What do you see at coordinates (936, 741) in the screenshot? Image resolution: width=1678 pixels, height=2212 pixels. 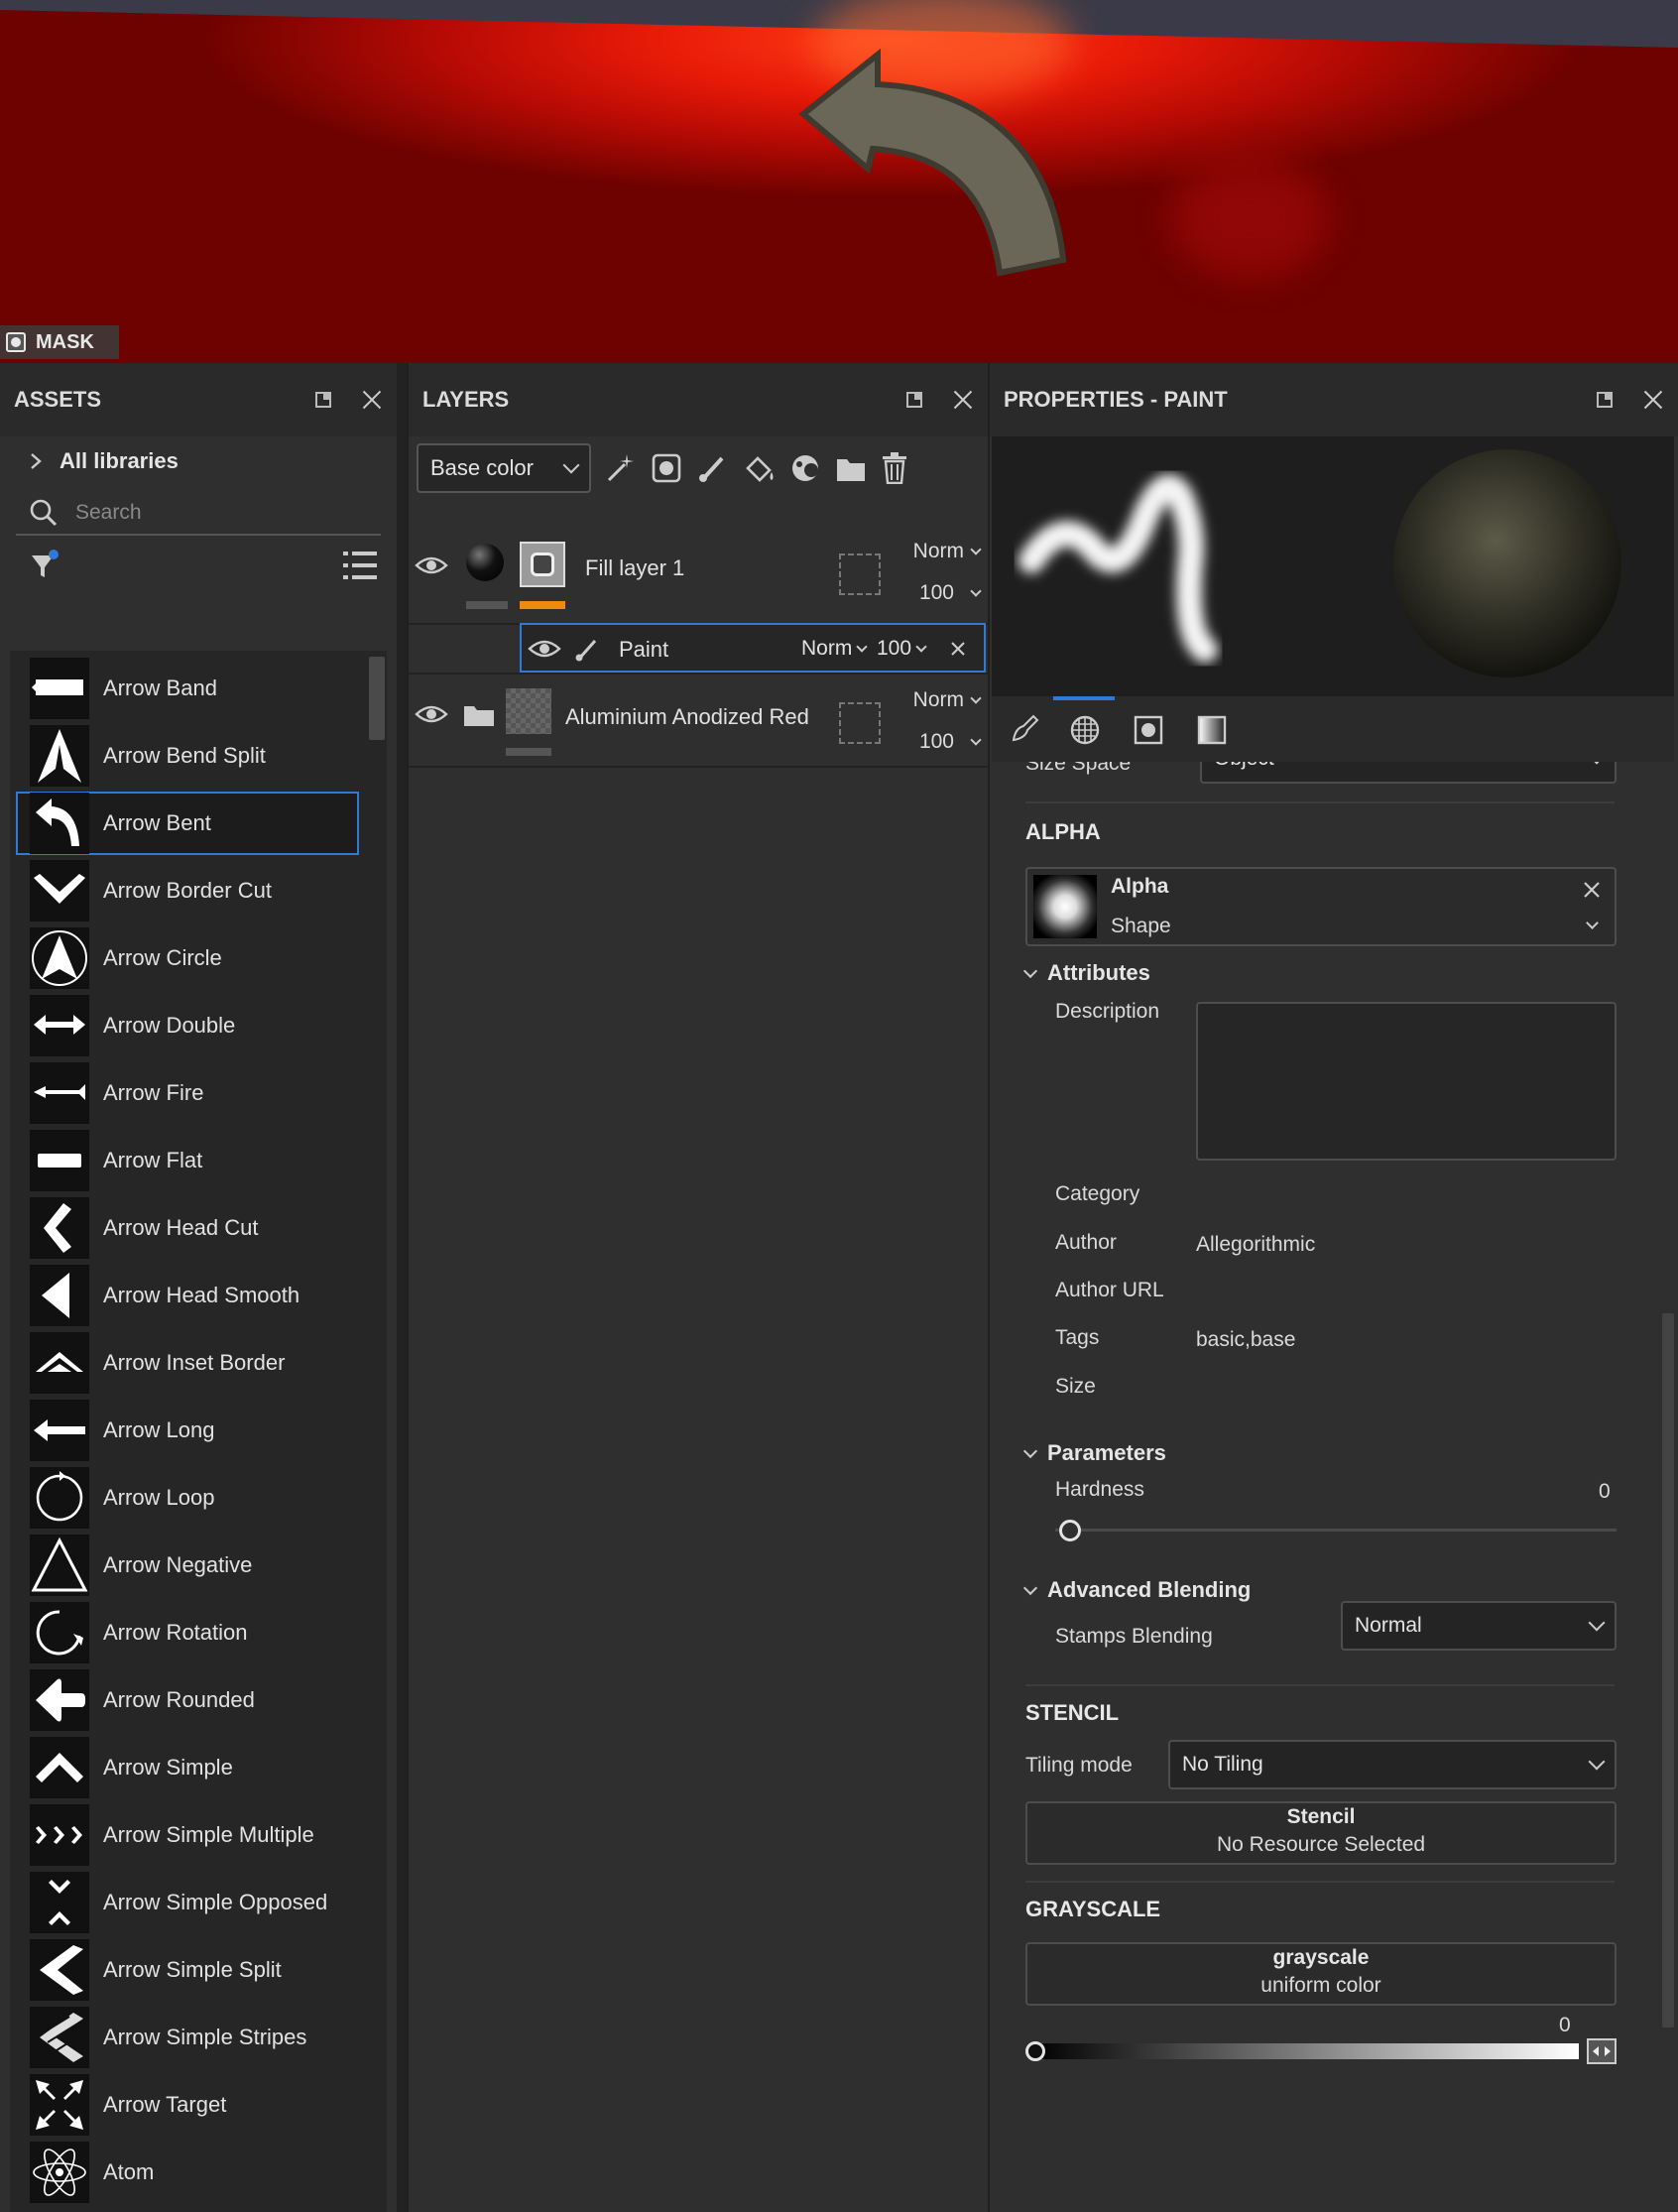 I see `opacity-value: 100` at bounding box center [936, 741].